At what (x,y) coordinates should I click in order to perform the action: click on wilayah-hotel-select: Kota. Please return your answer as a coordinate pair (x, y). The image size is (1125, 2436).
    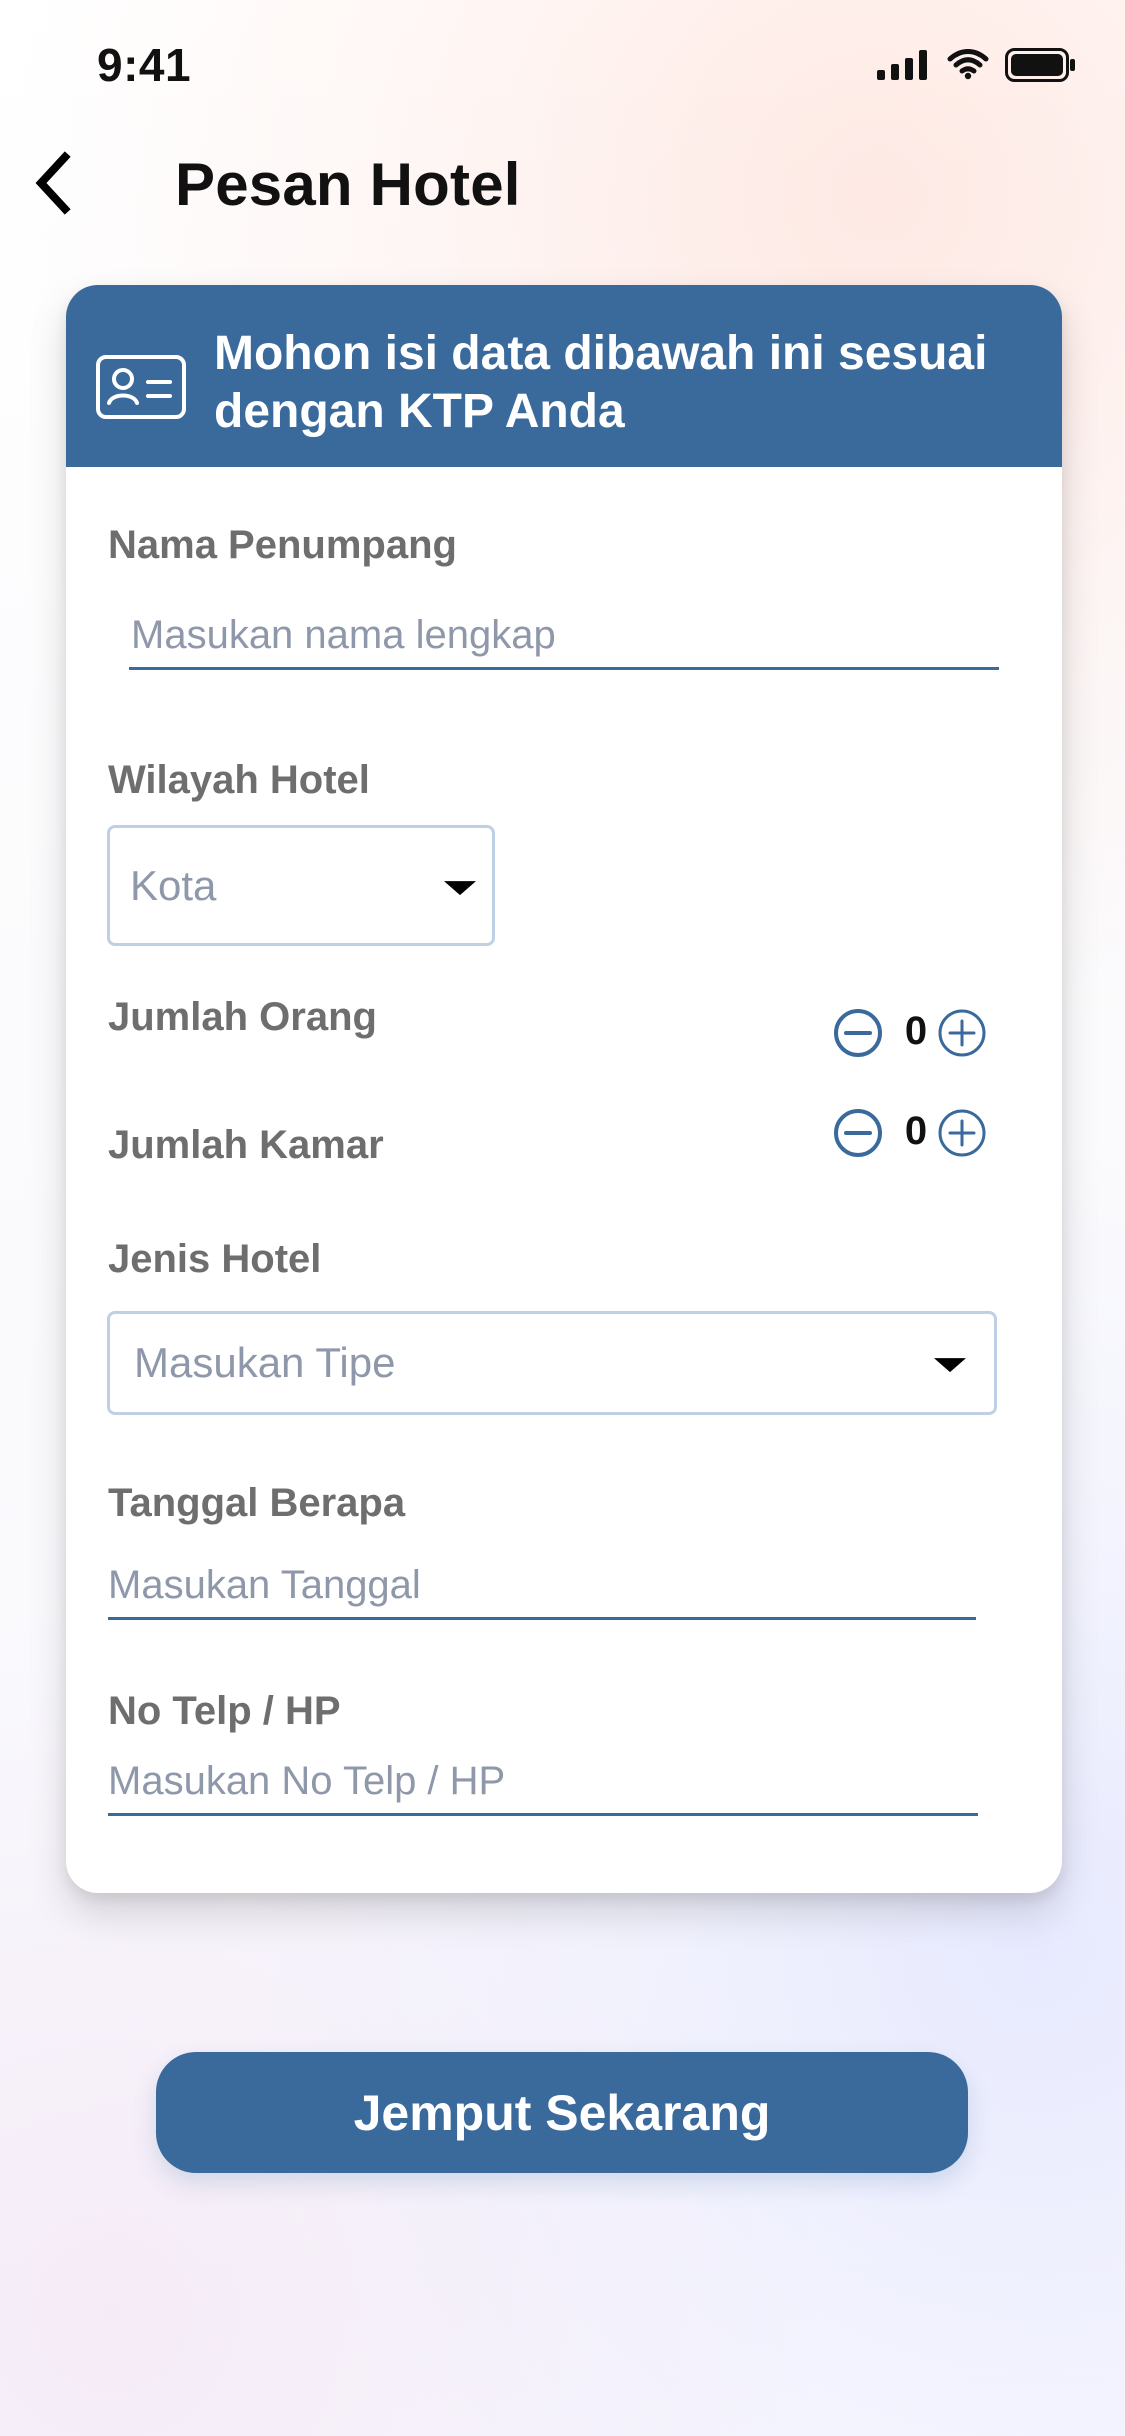
    Looking at the image, I should click on (301, 885).